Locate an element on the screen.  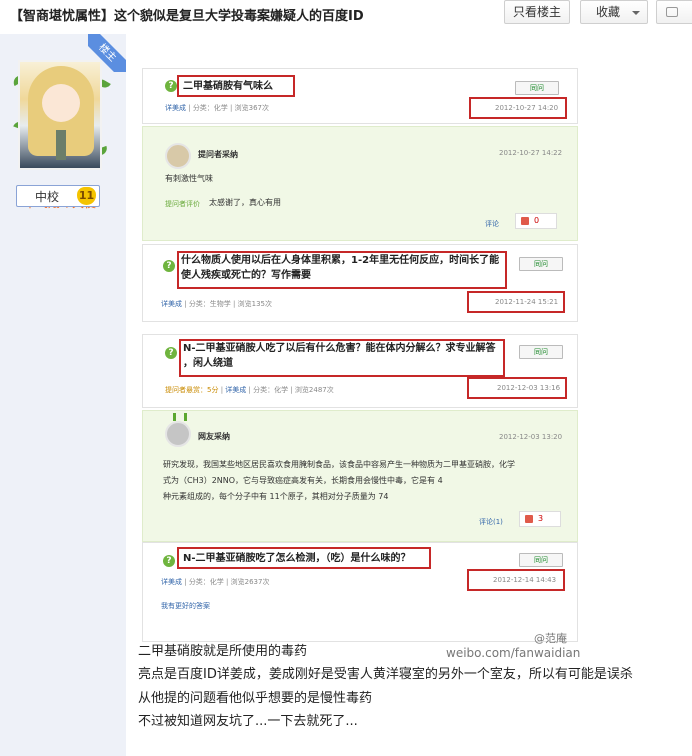
question-meta: 提问者悬赏：5分 | 详美成 | 分类：化学 | 浏览2487次 is located at coordinates (249, 390).